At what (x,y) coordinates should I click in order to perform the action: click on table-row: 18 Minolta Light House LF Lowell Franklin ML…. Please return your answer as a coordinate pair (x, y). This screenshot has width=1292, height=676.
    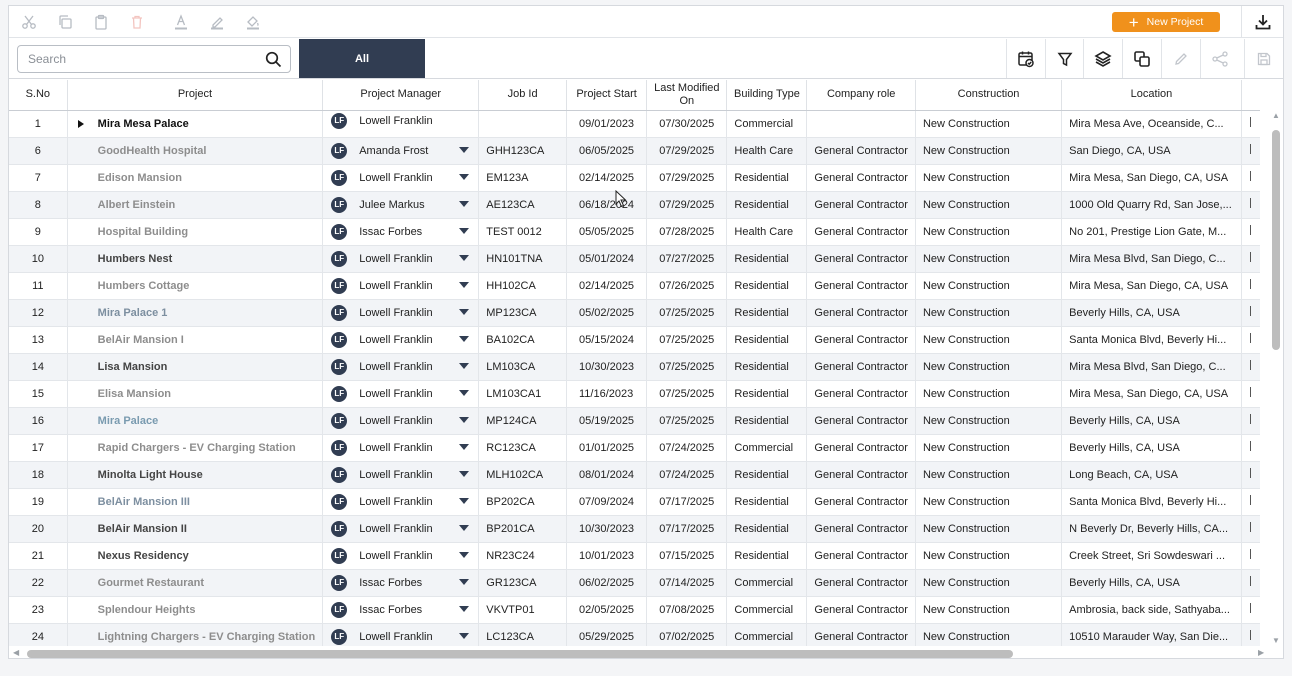
    Looking at the image, I should click on (634, 475).